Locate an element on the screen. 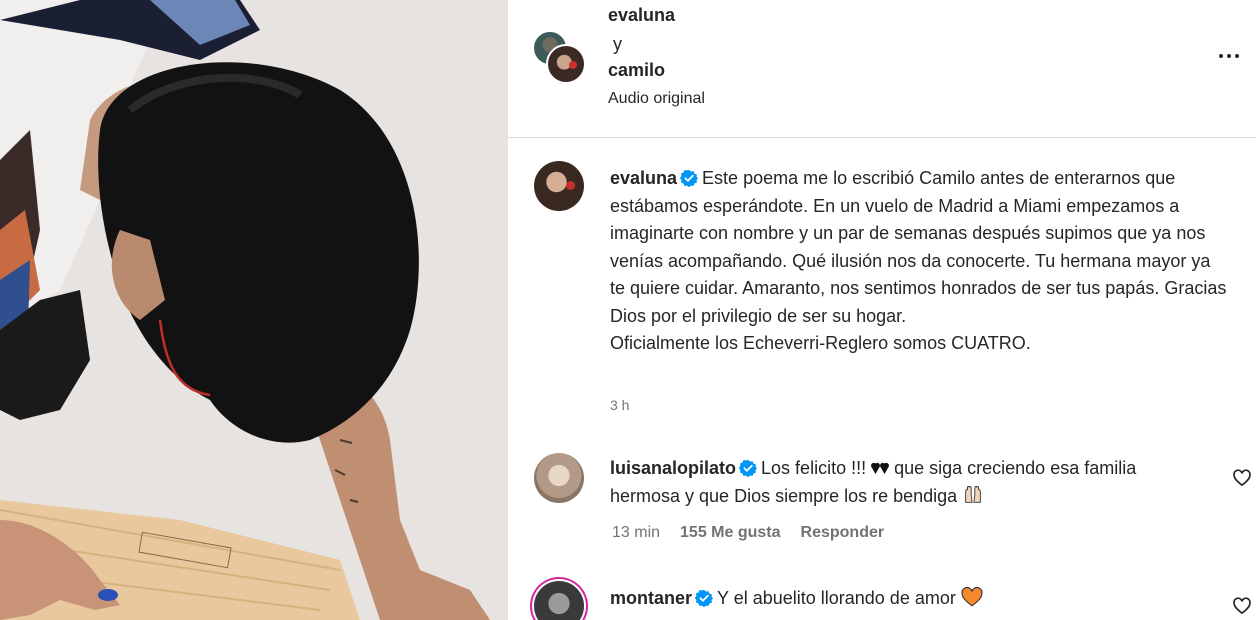 The height and width of the screenshot is (620, 1256). collab-avatars is located at coordinates (560, 58).